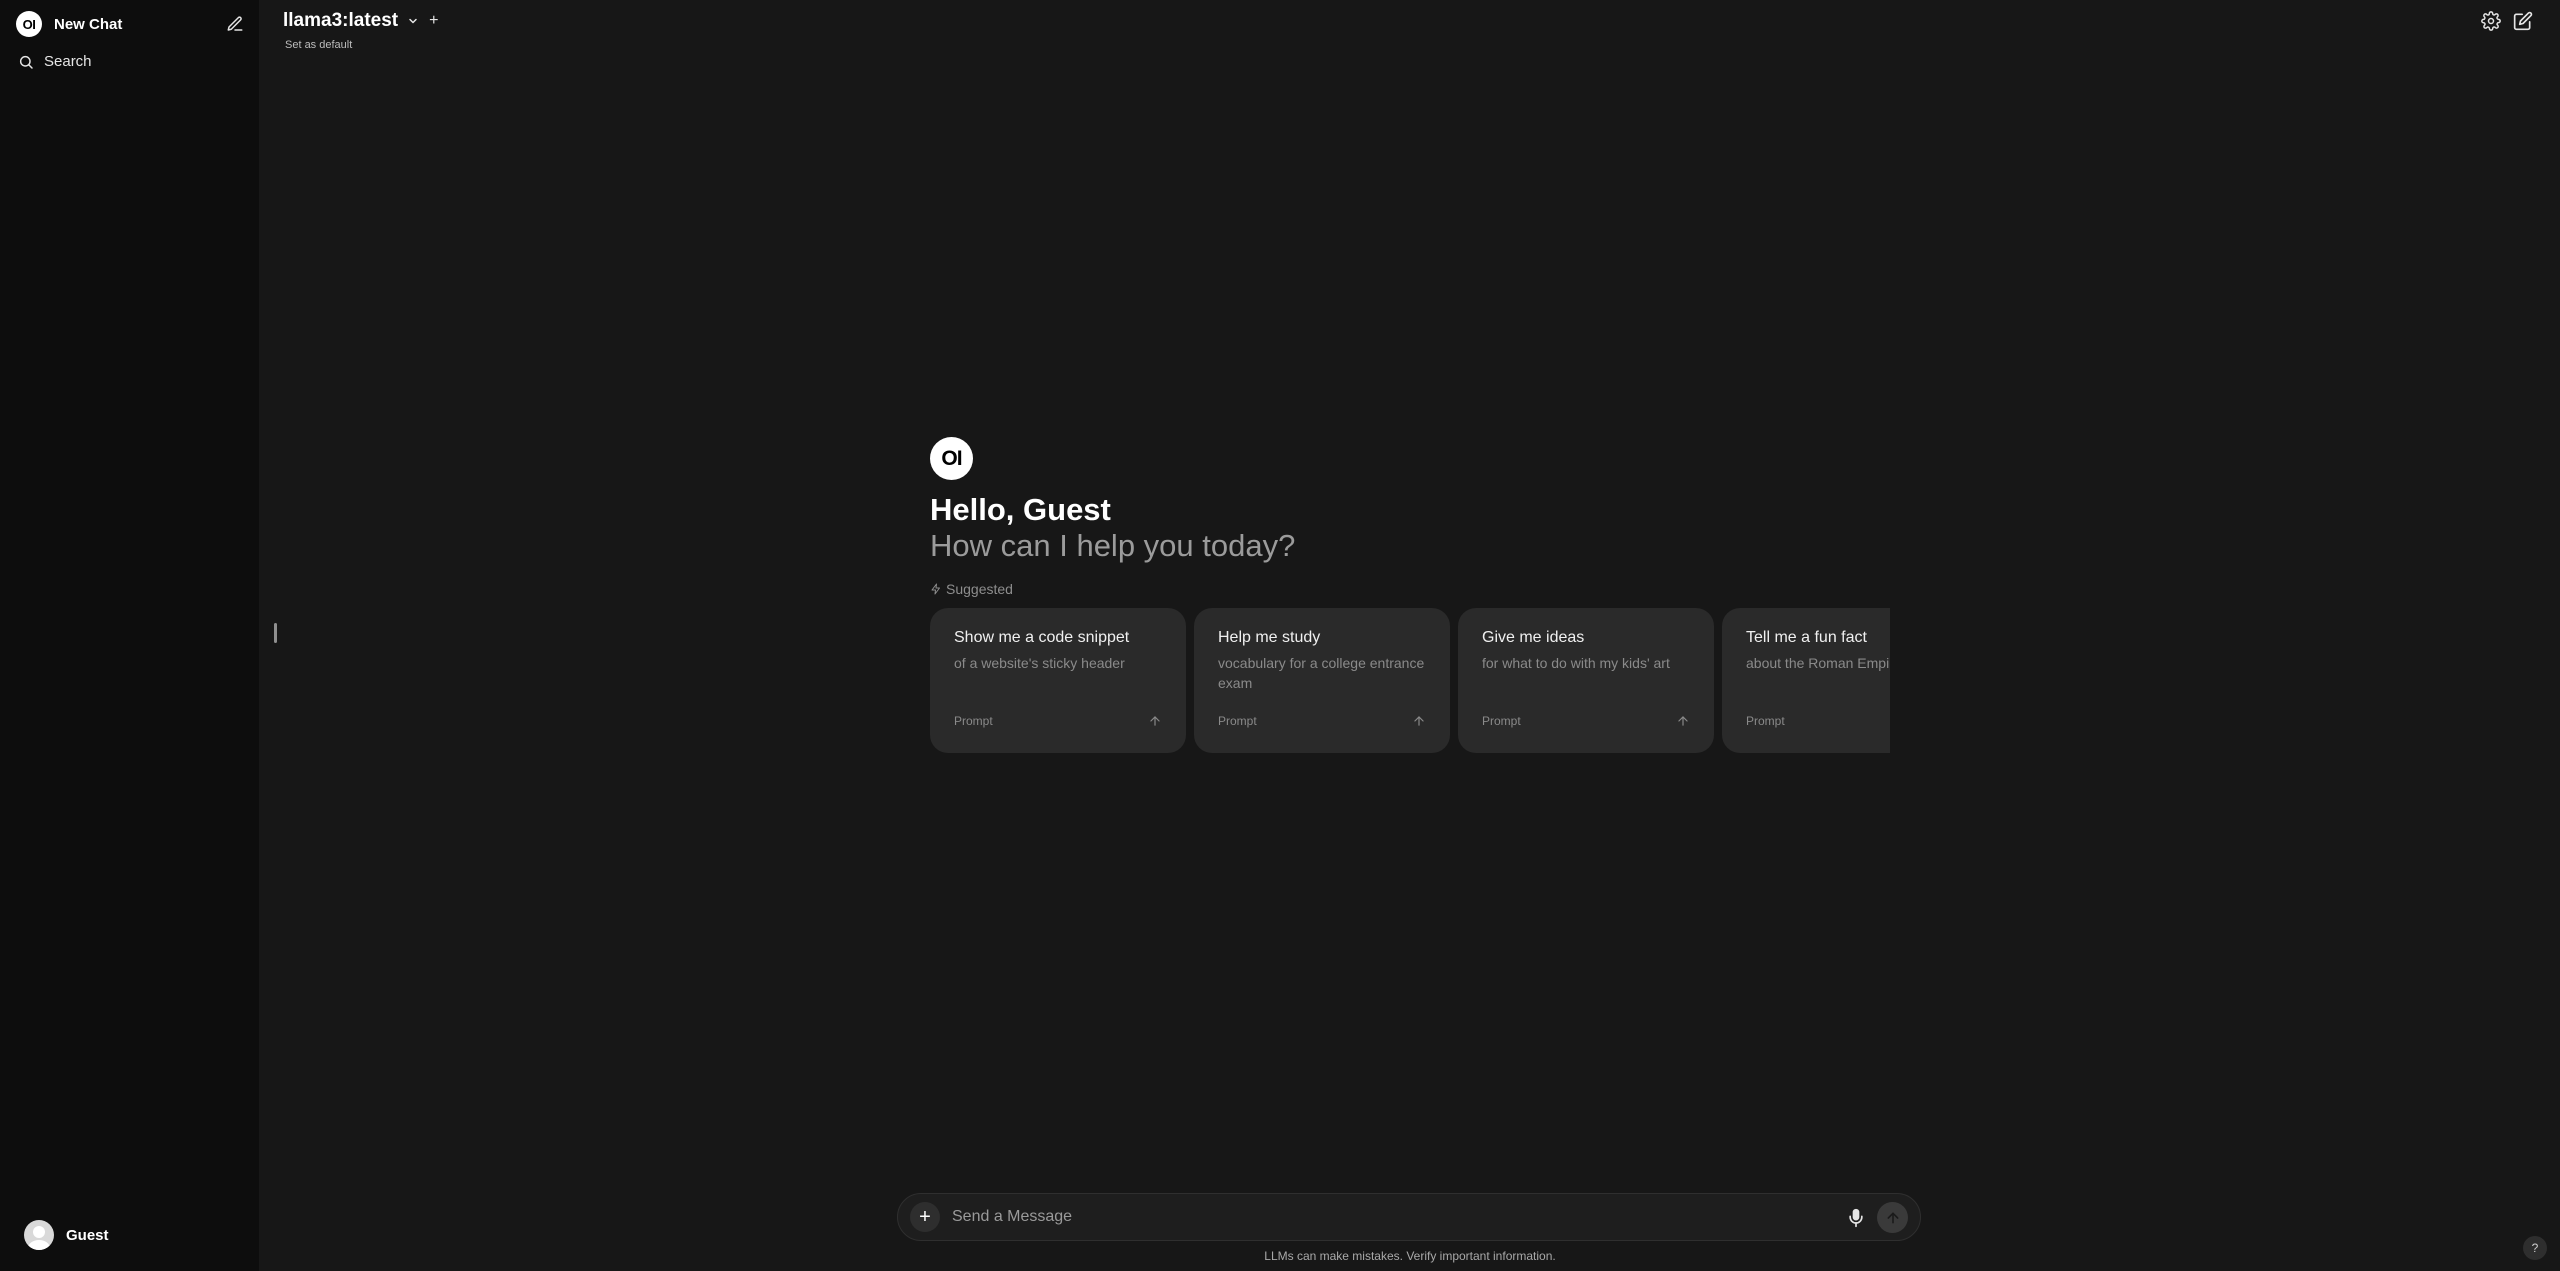 Image resolution: width=2560 pixels, height=1271 pixels. Describe the element at coordinates (413, 21) in the screenshot. I see `chevron-down-icon` at that location.